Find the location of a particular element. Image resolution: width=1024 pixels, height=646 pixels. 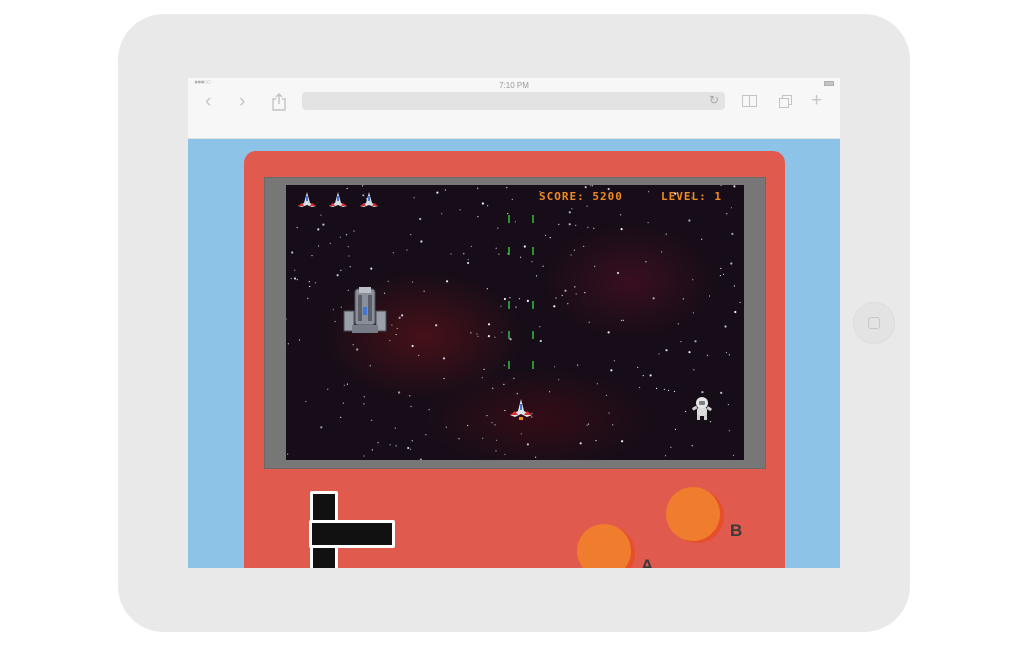

plus-icon: + is located at coordinates (816, 101).